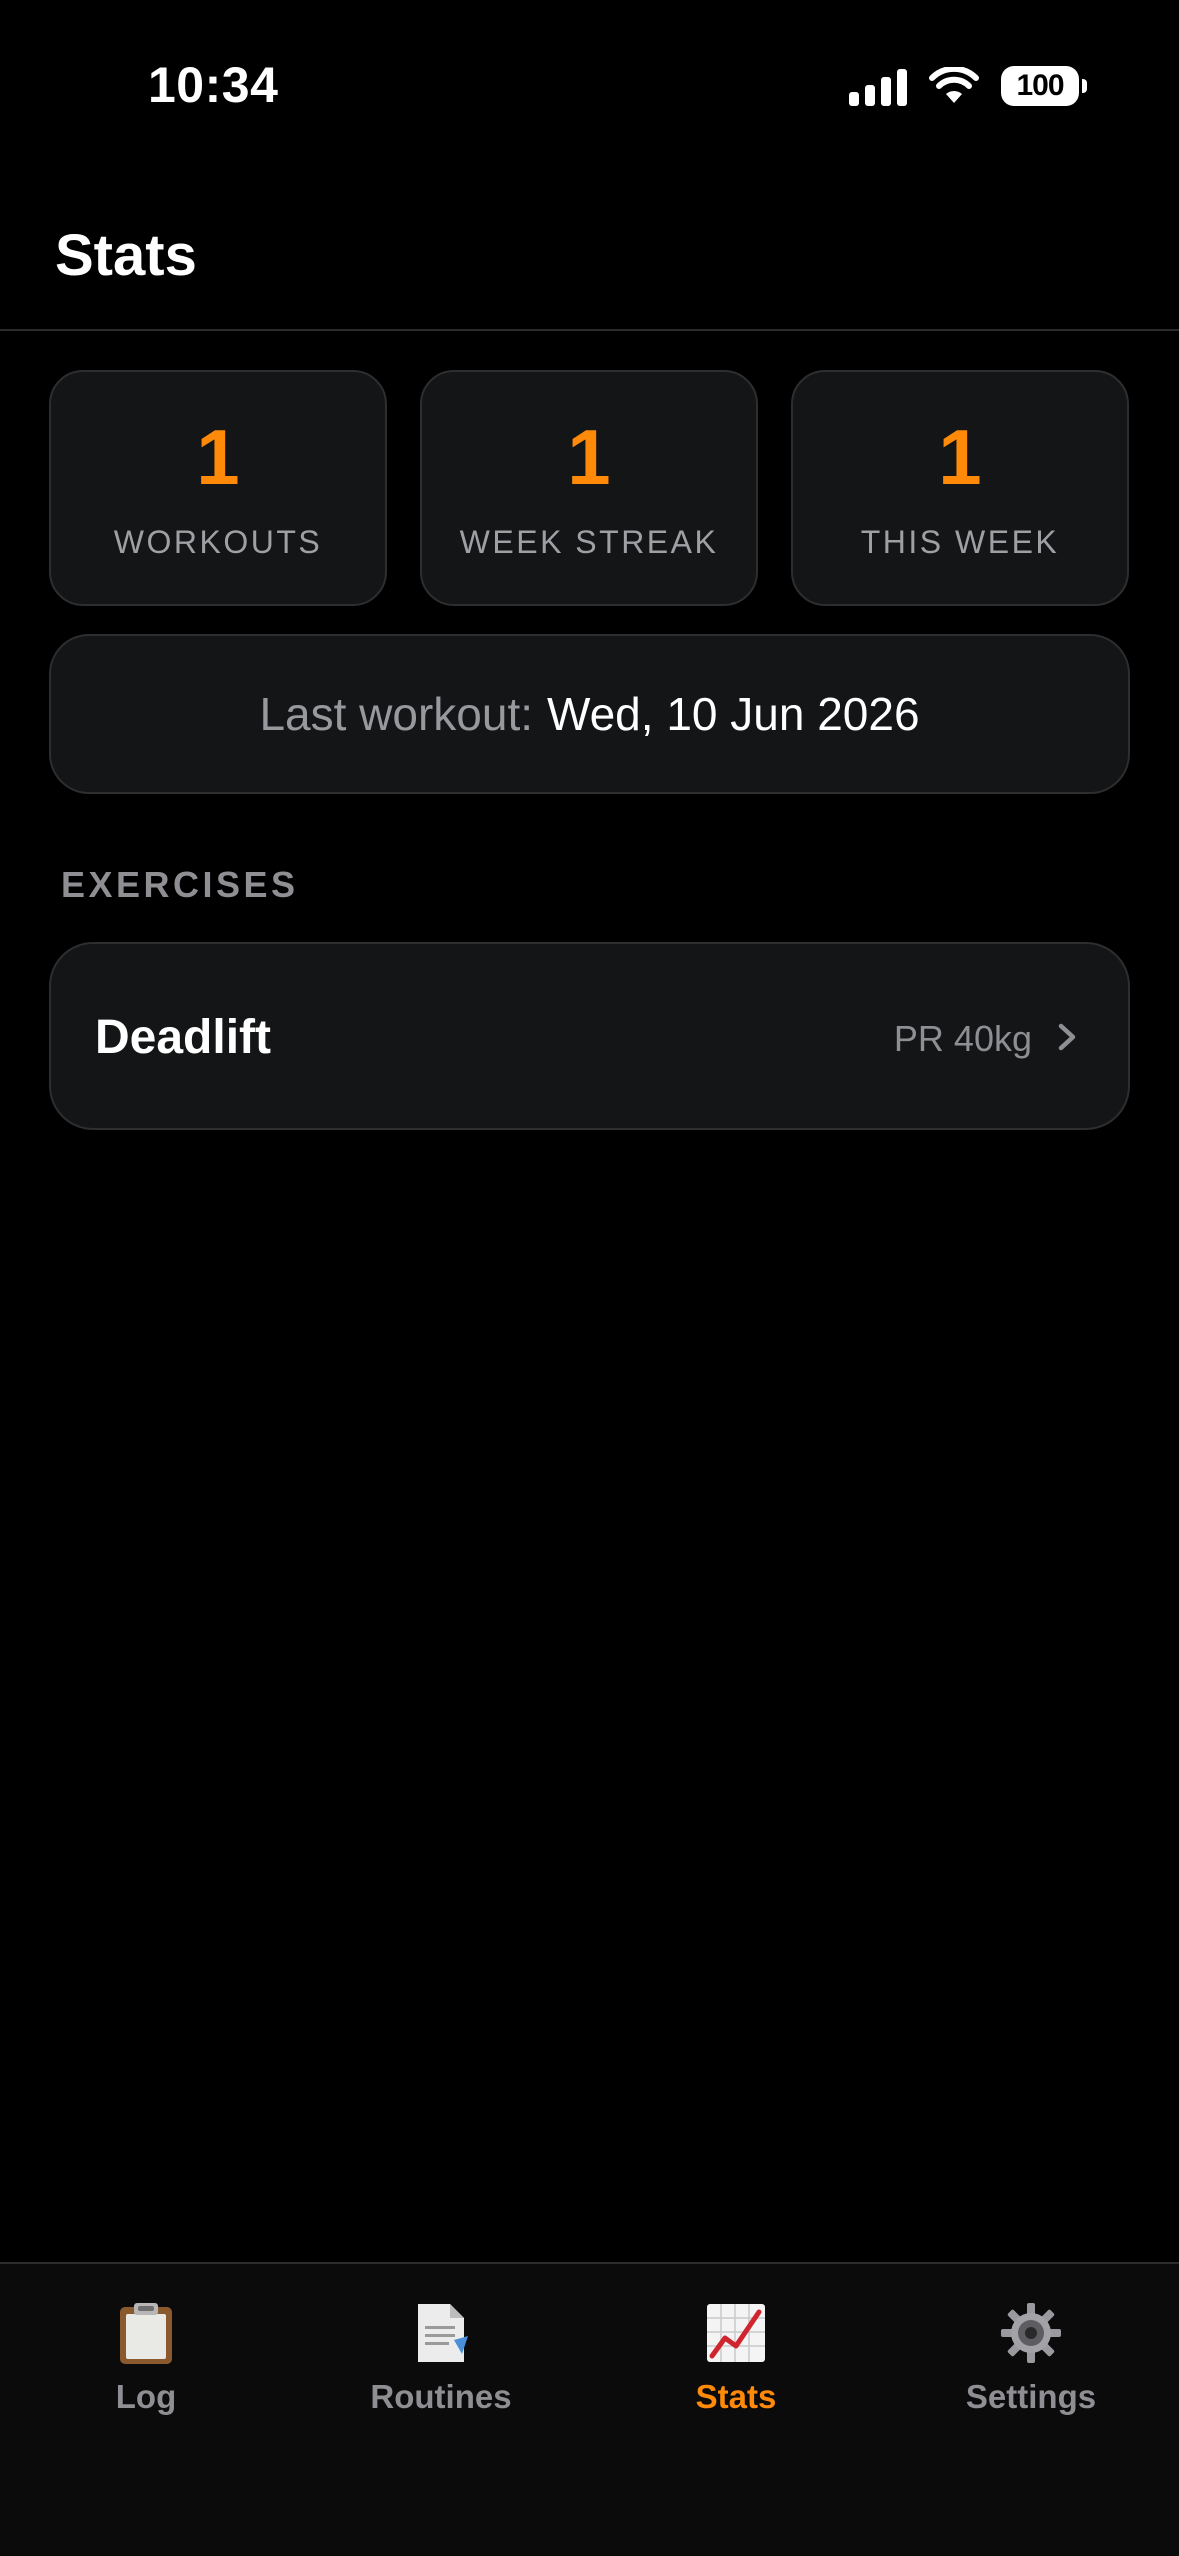 The image size is (1179, 2556). What do you see at coordinates (736, 2333) in the screenshot?
I see `chart-increasing-icon` at bounding box center [736, 2333].